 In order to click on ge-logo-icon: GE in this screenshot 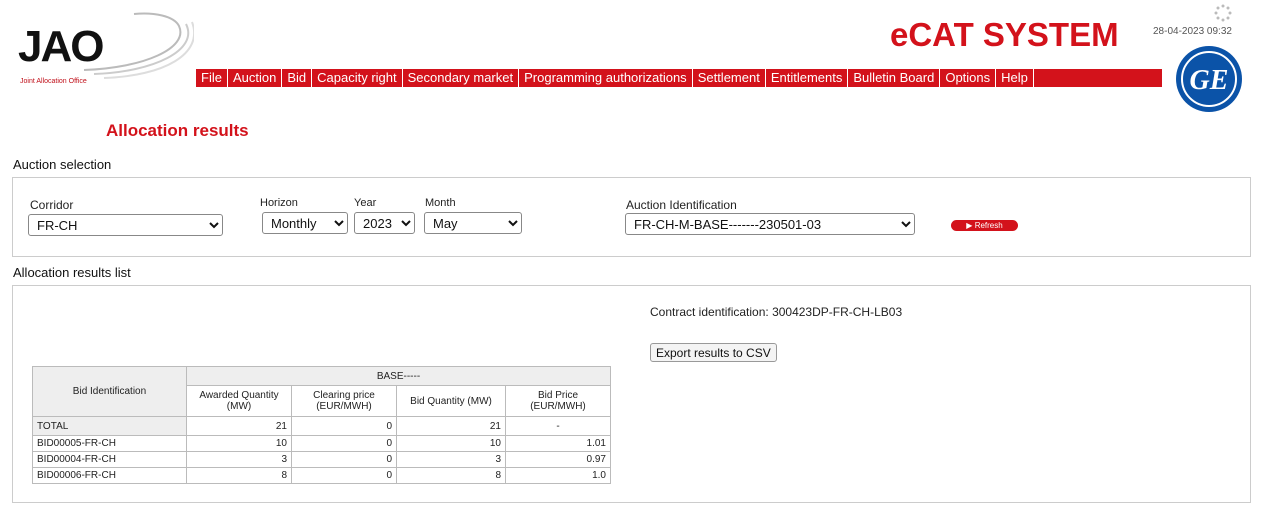, I will do `click(1209, 79)`.